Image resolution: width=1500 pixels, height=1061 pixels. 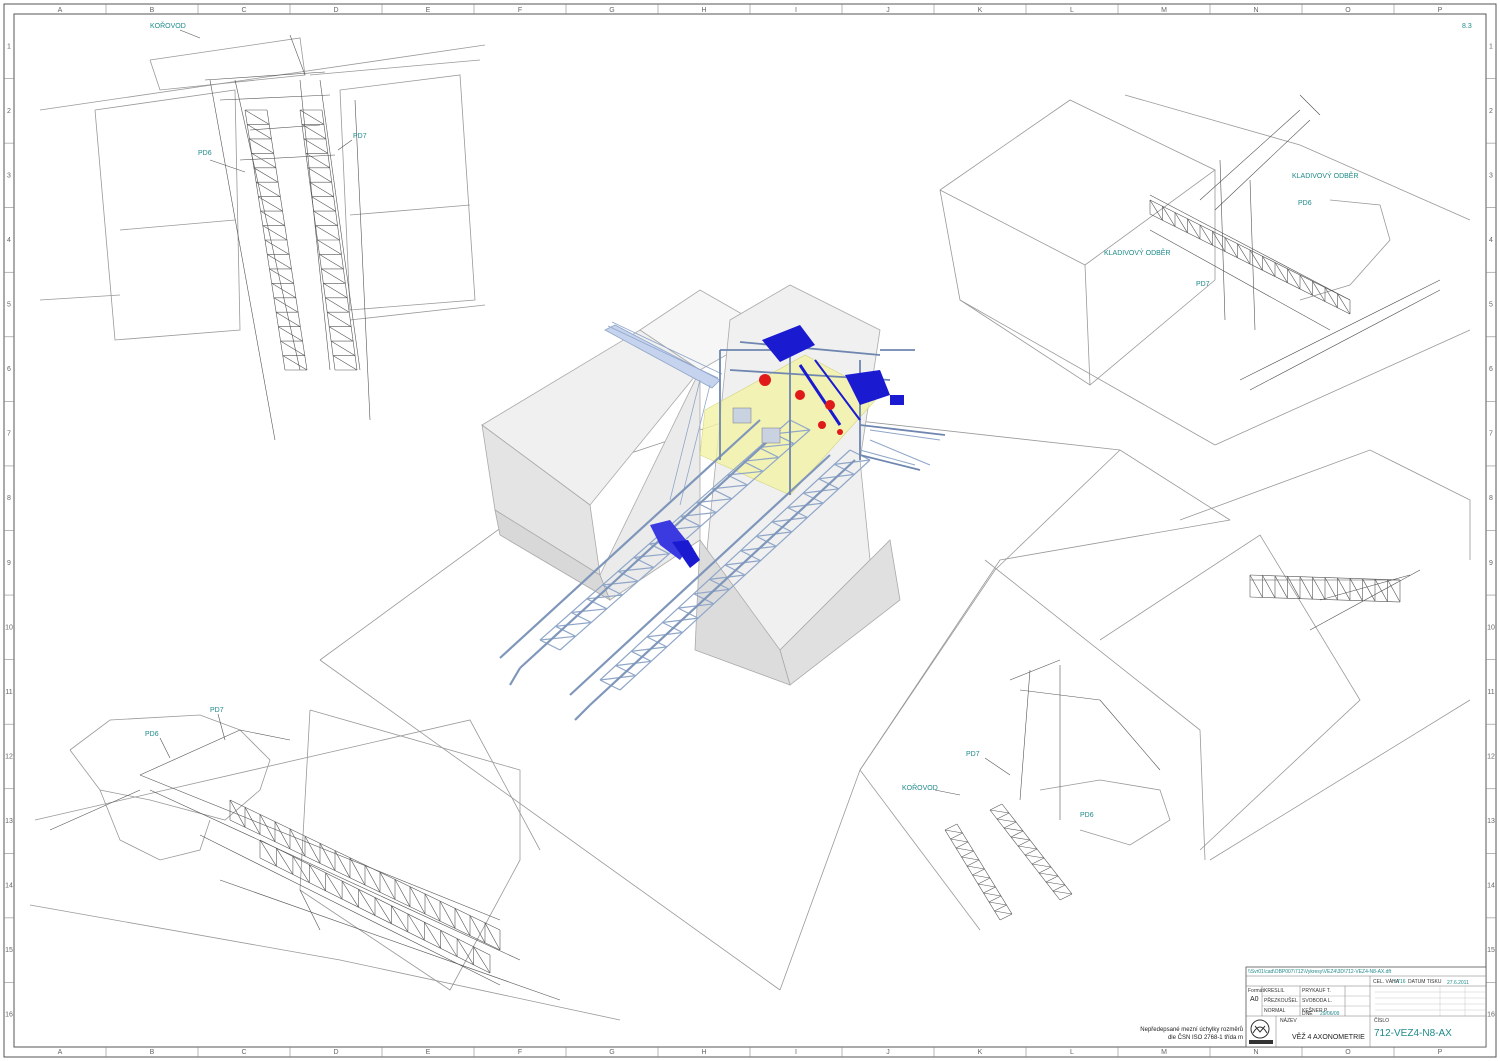 I want to click on tolerance-note-line1: Nepředepsané mezní úchylky rozměrů, so click(x=1191, y=1029).